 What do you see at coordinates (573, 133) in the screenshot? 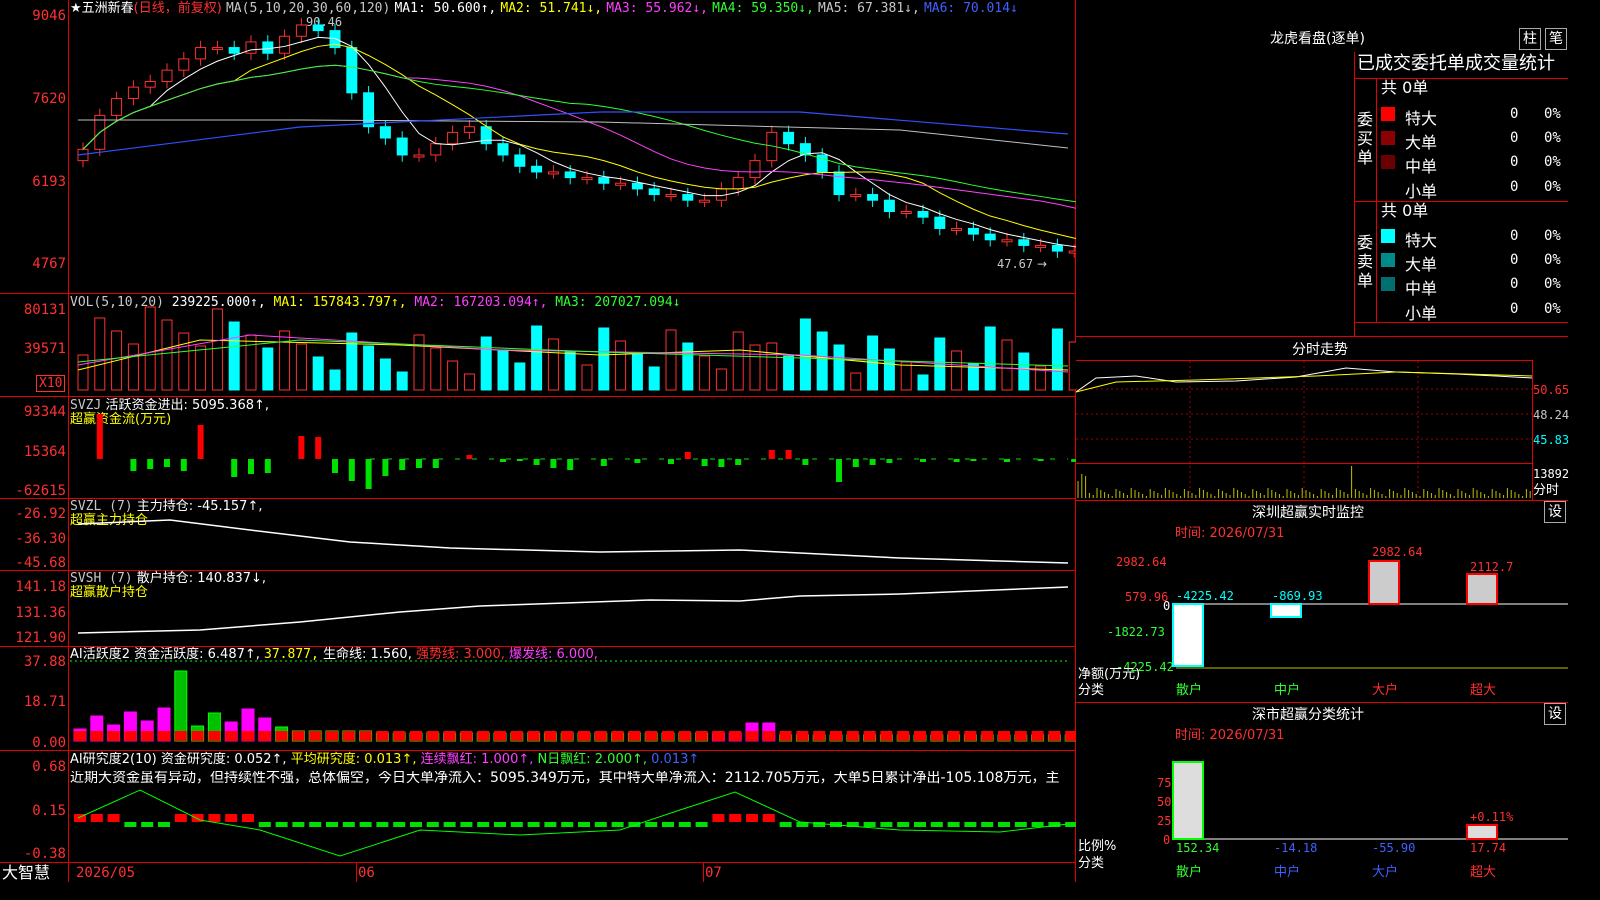
I see `ma6-line` at bounding box center [573, 133].